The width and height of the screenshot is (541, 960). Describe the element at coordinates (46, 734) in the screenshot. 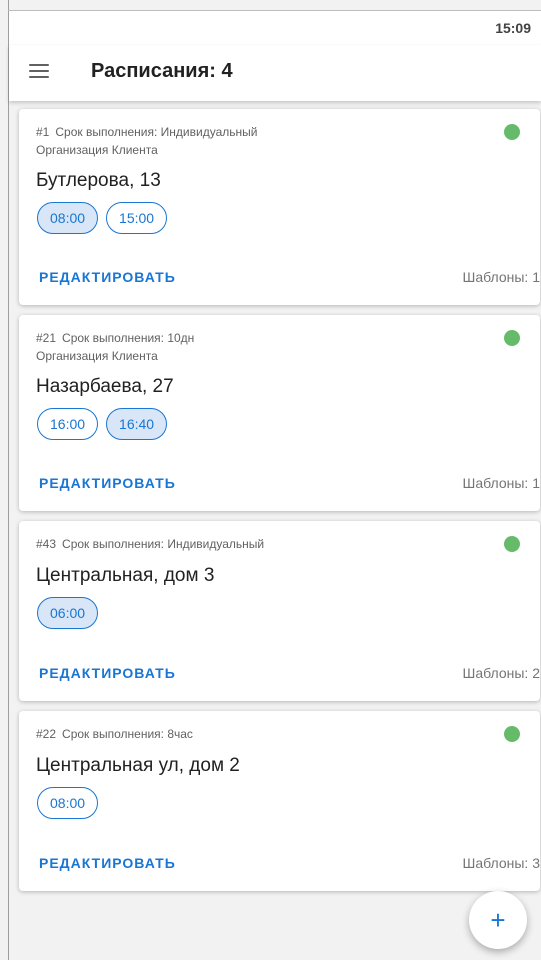

I see `schedule-number: #22` at that location.